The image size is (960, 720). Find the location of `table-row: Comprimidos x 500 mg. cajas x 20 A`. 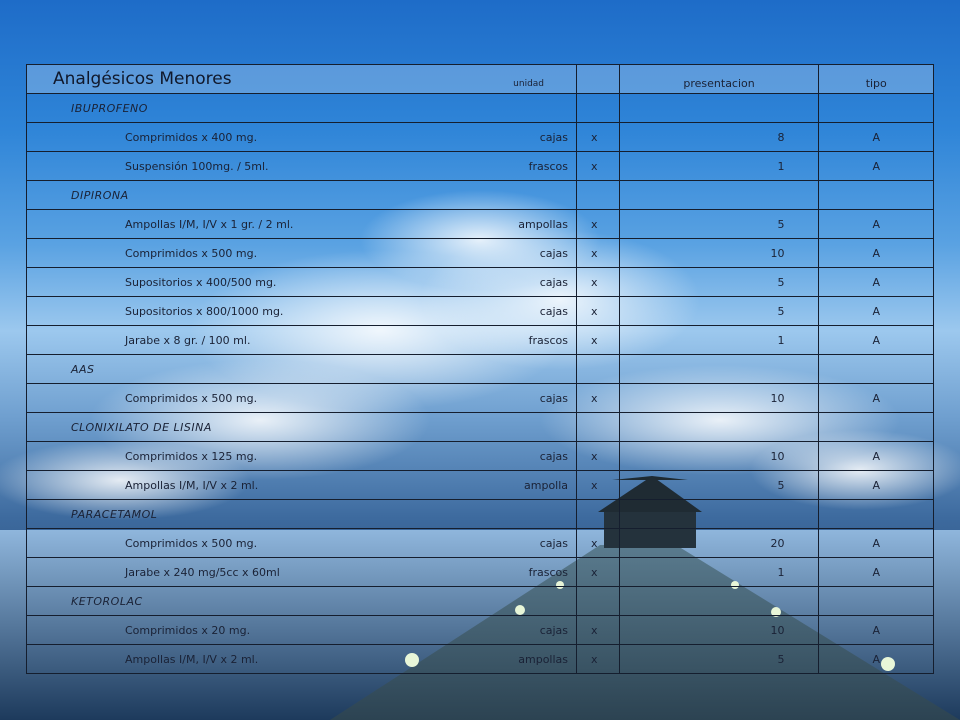

table-row: Comprimidos x 500 mg. cajas x 20 A is located at coordinates (479, 543).